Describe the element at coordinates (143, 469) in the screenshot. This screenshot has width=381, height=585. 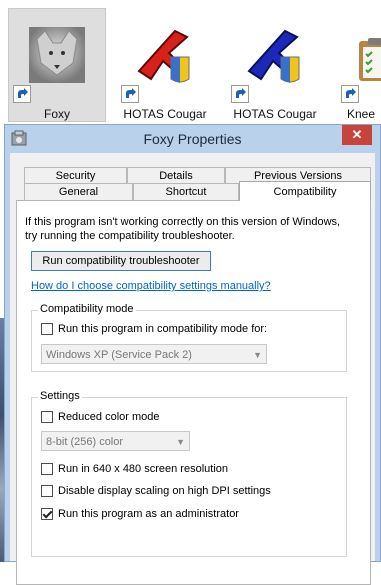
I see `checkbox-label: Run in 640 x 480 screen resolution` at that location.